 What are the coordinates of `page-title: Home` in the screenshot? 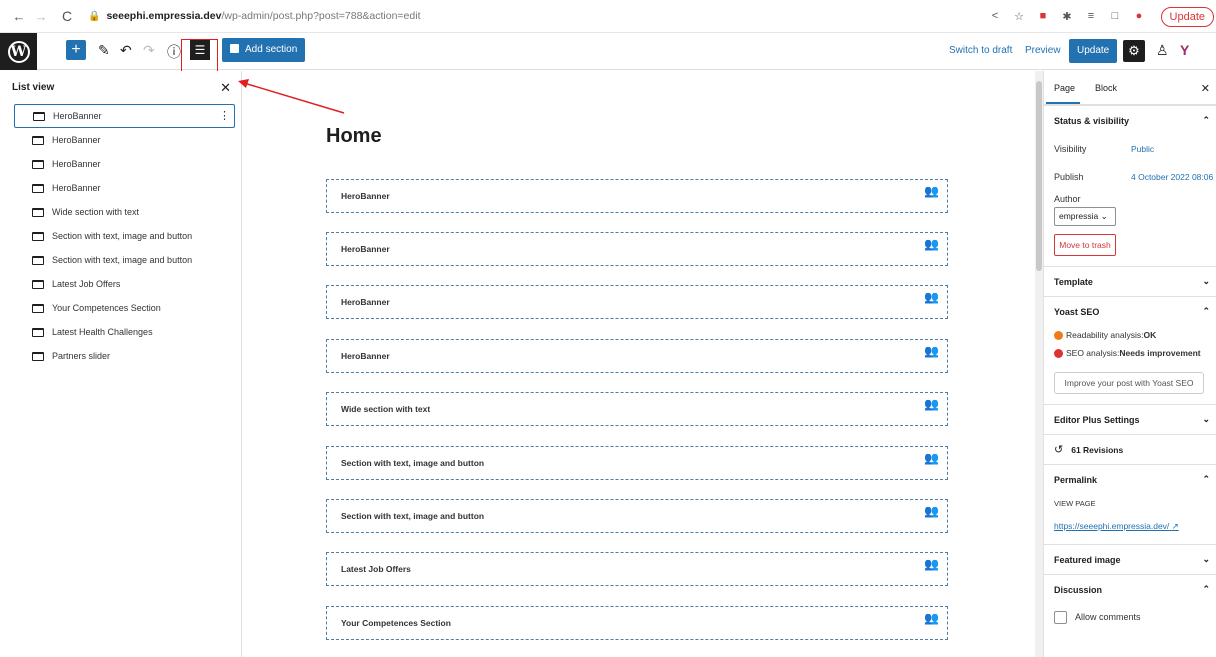 It's located at (354, 136).